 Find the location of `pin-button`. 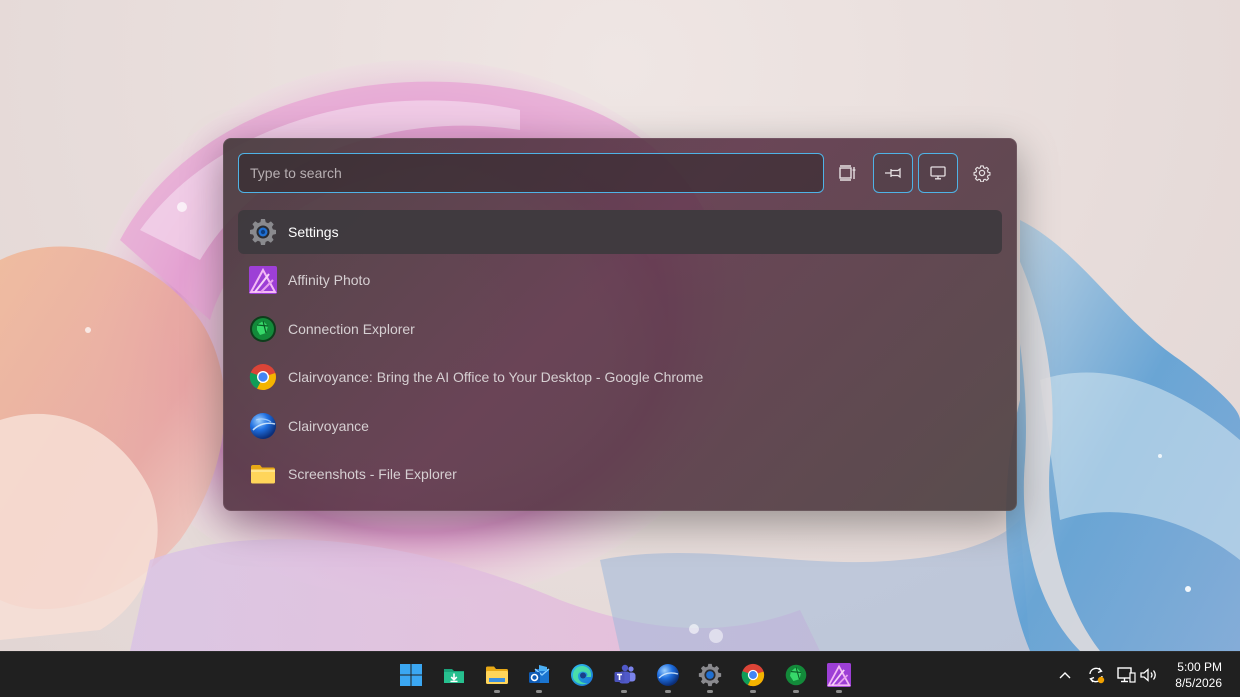

pin-button is located at coordinates (893, 173).